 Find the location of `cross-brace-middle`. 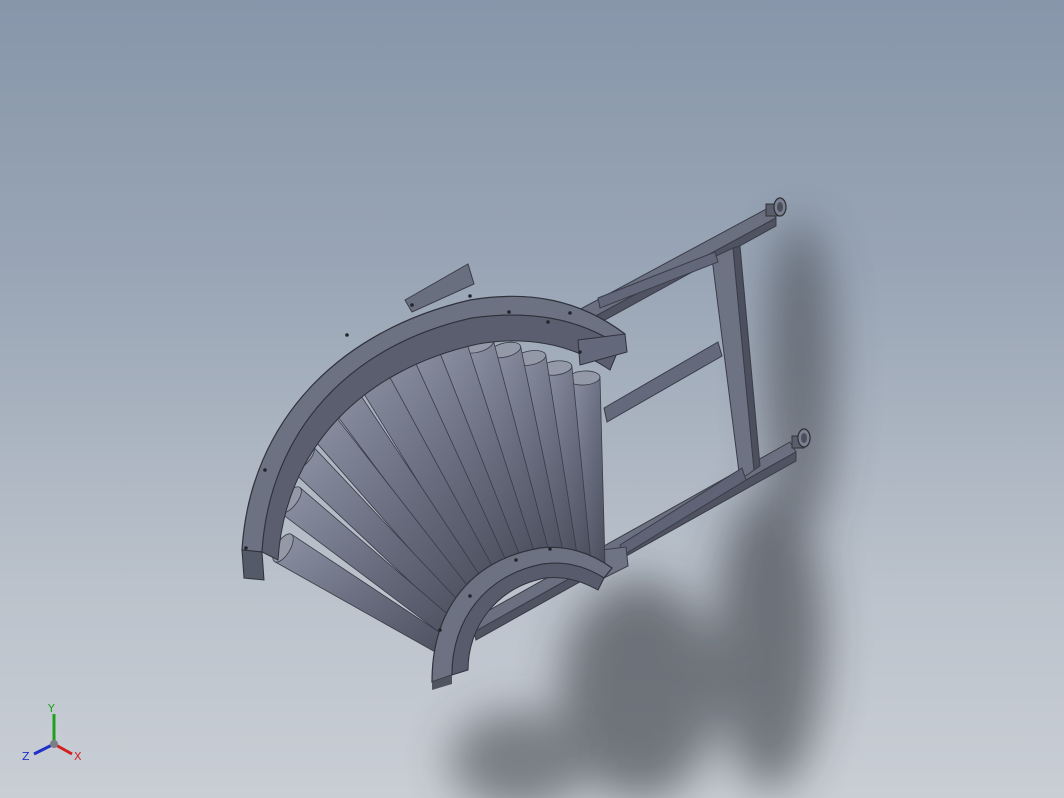

cross-brace-middle is located at coordinates (663, 382).